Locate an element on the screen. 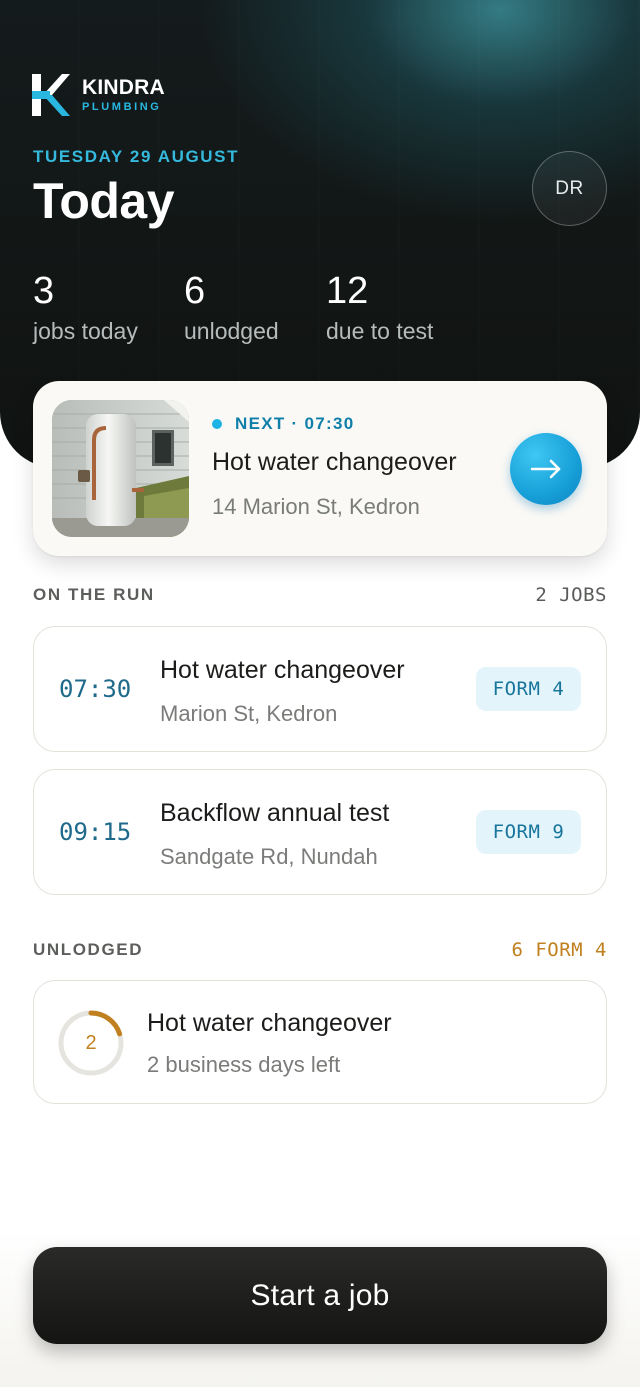 This screenshot has height=1387, width=640. date-label: TUESDAY 29 AUGUST is located at coordinates (136, 156).